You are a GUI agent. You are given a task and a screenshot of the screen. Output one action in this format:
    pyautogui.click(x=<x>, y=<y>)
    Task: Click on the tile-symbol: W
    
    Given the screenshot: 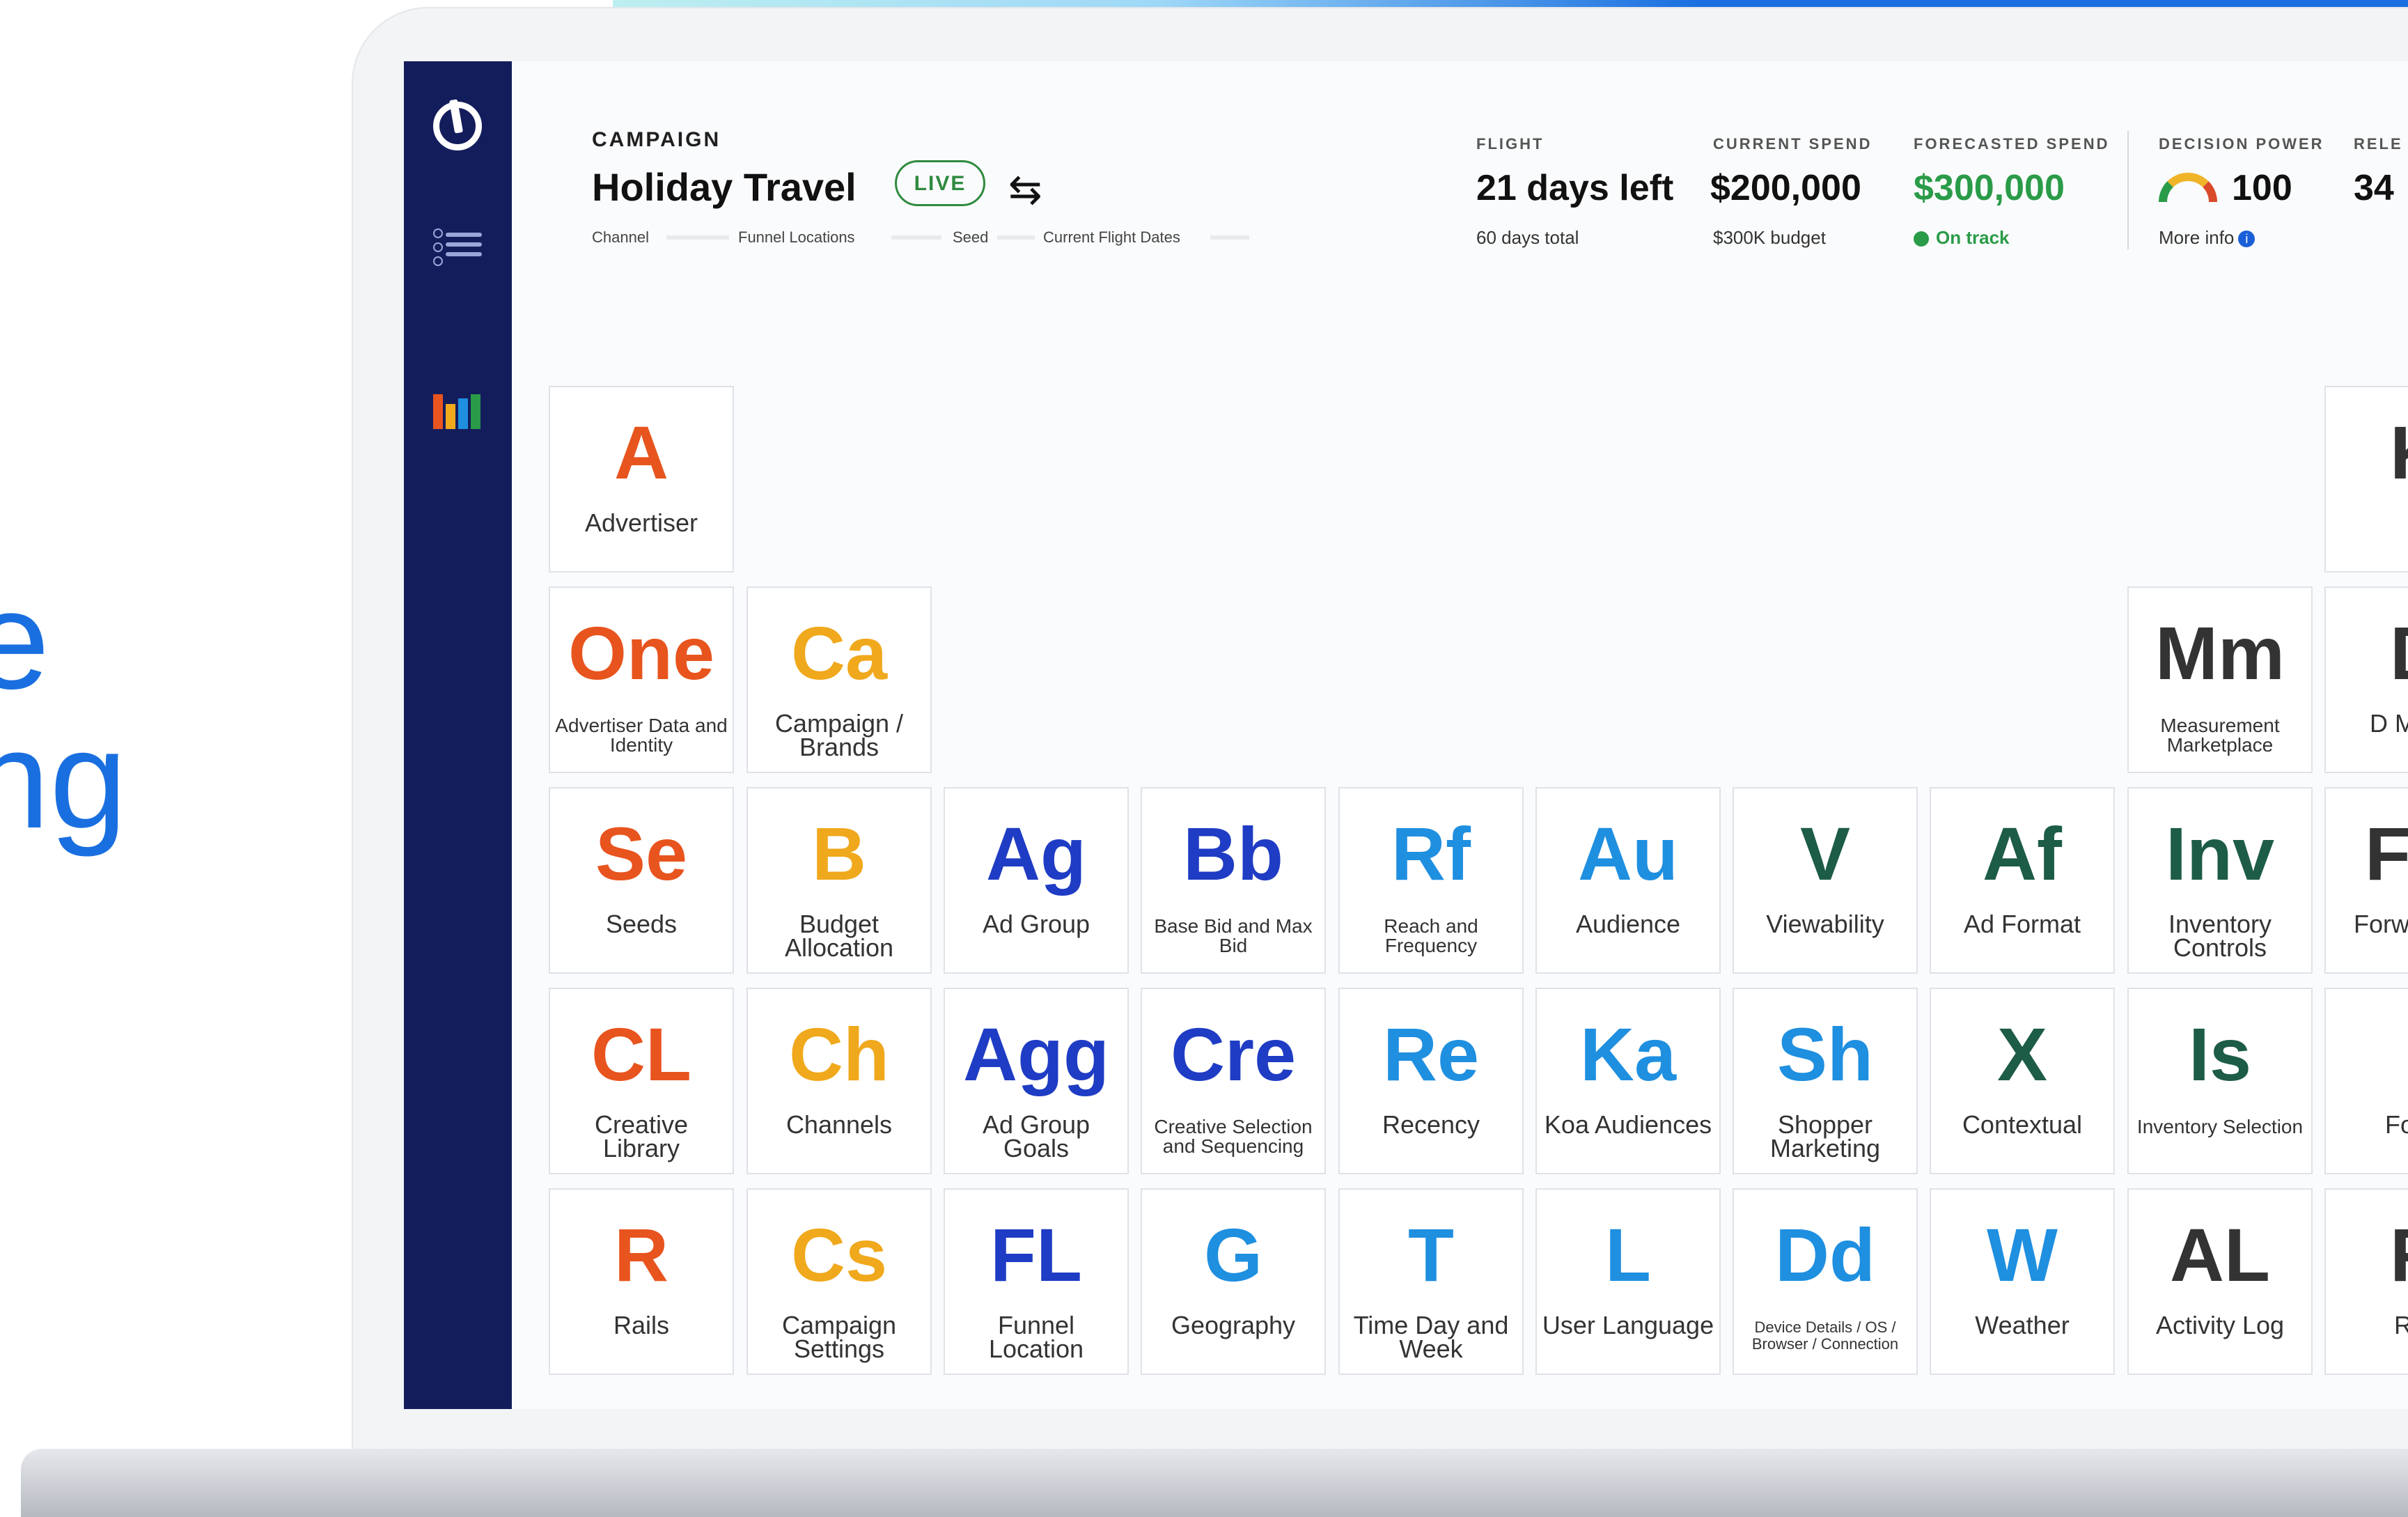 What is the action you would take?
    pyautogui.click(x=2023, y=1255)
    